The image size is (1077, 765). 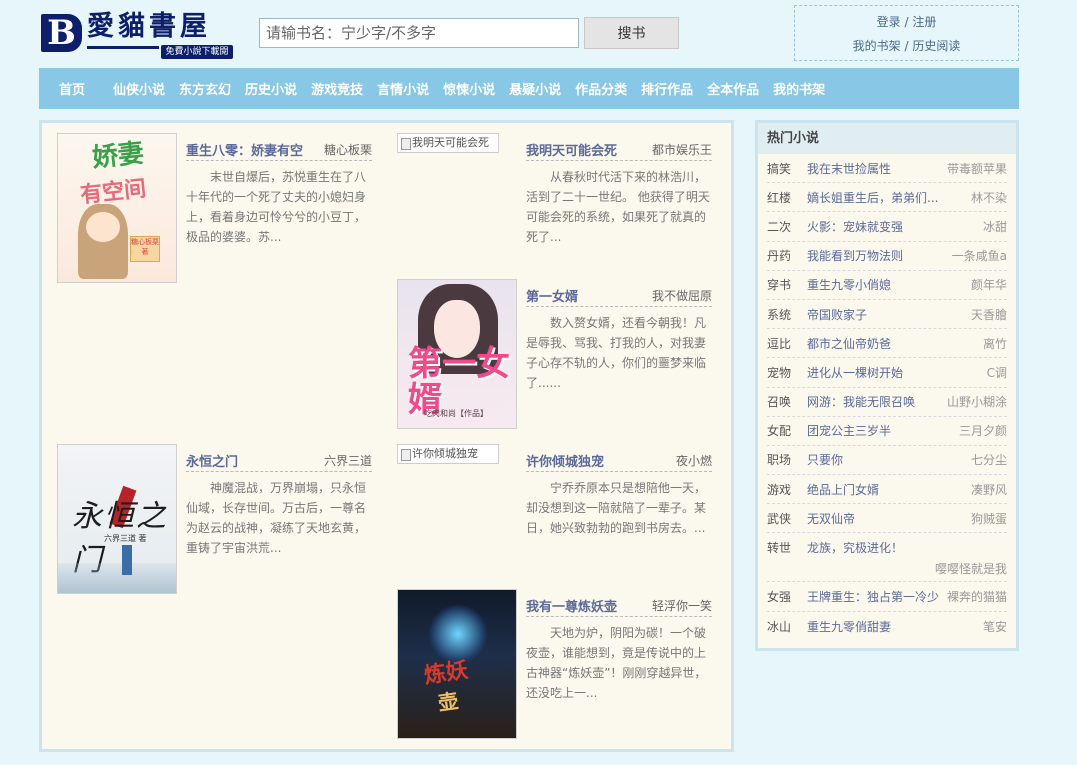 I want to click on book-author: 六界三道, so click(x=347, y=461).